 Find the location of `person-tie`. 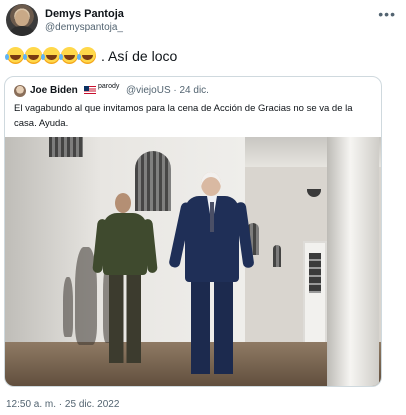

person-tie is located at coordinates (212, 217).